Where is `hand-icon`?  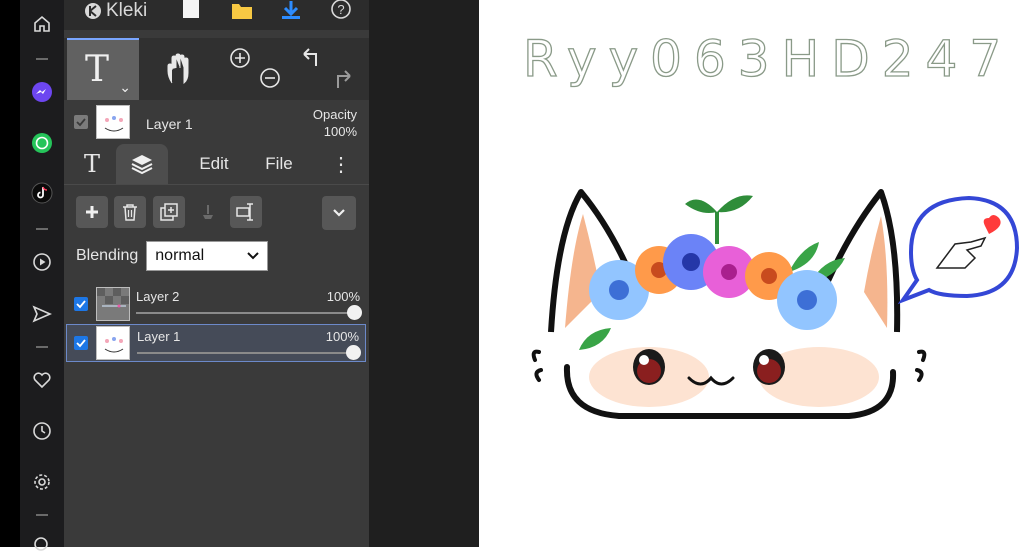
hand-icon is located at coordinates (178, 69).